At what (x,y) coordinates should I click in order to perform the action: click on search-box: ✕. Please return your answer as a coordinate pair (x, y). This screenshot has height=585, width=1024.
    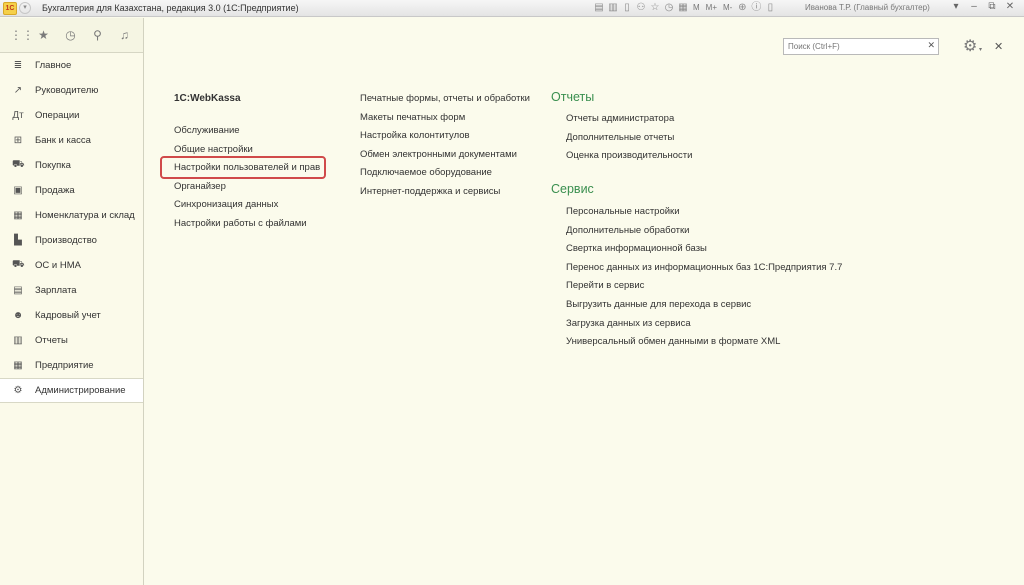
    Looking at the image, I should click on (861, 46).